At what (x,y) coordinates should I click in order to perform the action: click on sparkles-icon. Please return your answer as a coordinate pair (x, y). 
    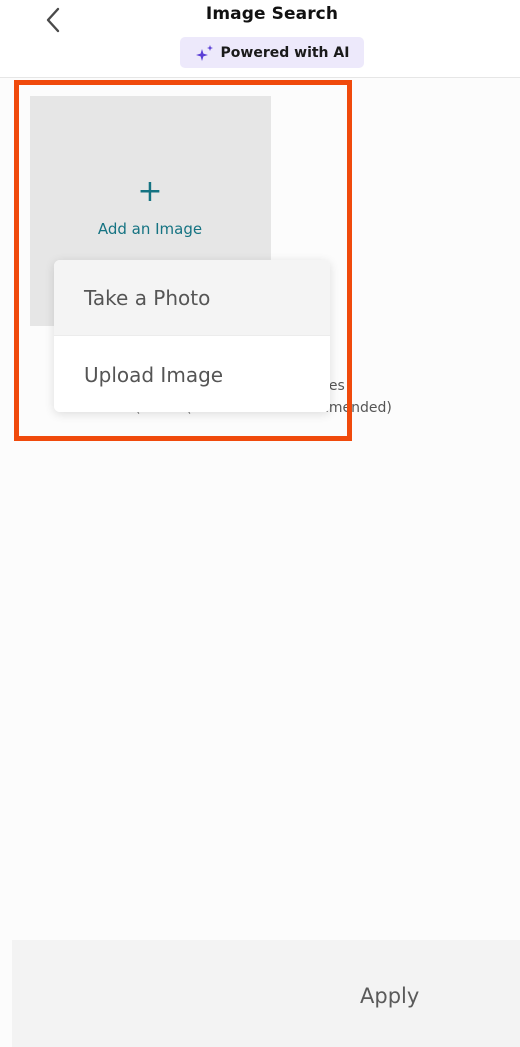
    Looking at the image, I should click on (204, 52).